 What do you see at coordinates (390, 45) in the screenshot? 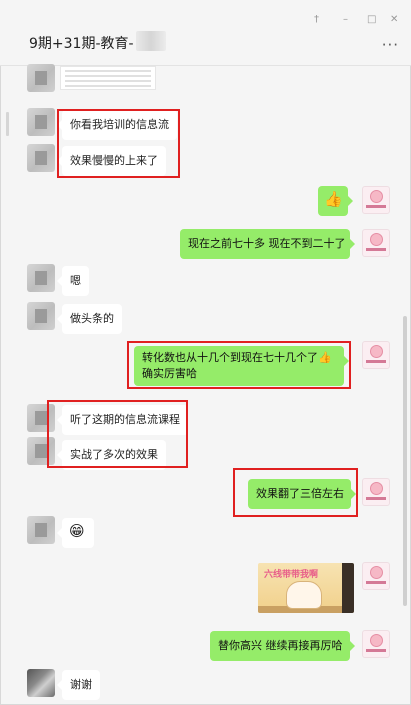
I see `more-icon: ···` at bounding box center [390, 45].